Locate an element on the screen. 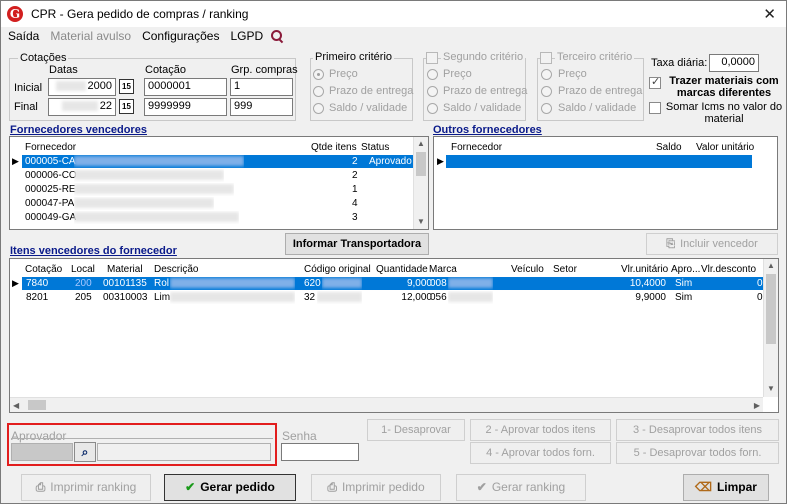 Image resolution: width=787 pixels, height=504 pixels. cotacoes-group-label: Cotações is located at coordinates (43, 58).